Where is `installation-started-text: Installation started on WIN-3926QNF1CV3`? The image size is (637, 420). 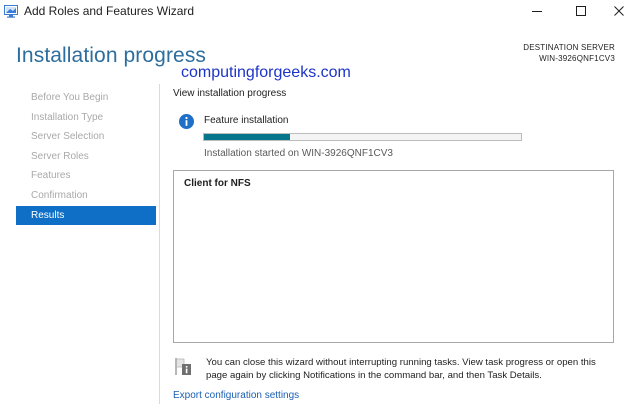 installation-started-text: Installation started on WIN-3926QNF1CV3 is located at coordinates (298, 153).